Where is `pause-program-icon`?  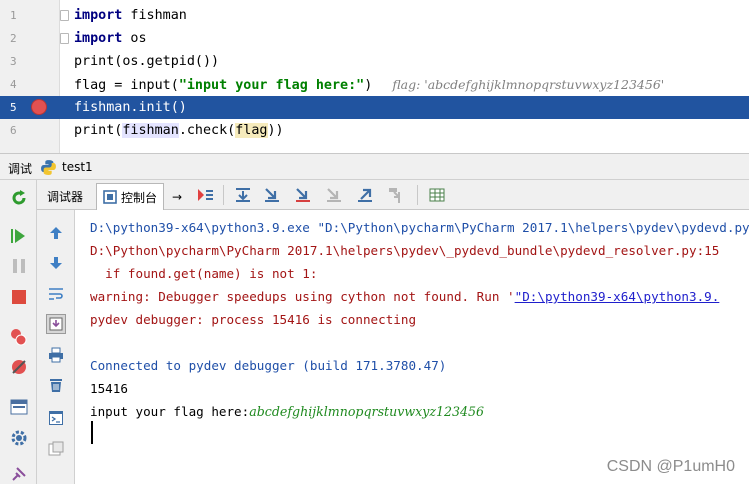
pause-program-icon is located at coordinates (19, 266).